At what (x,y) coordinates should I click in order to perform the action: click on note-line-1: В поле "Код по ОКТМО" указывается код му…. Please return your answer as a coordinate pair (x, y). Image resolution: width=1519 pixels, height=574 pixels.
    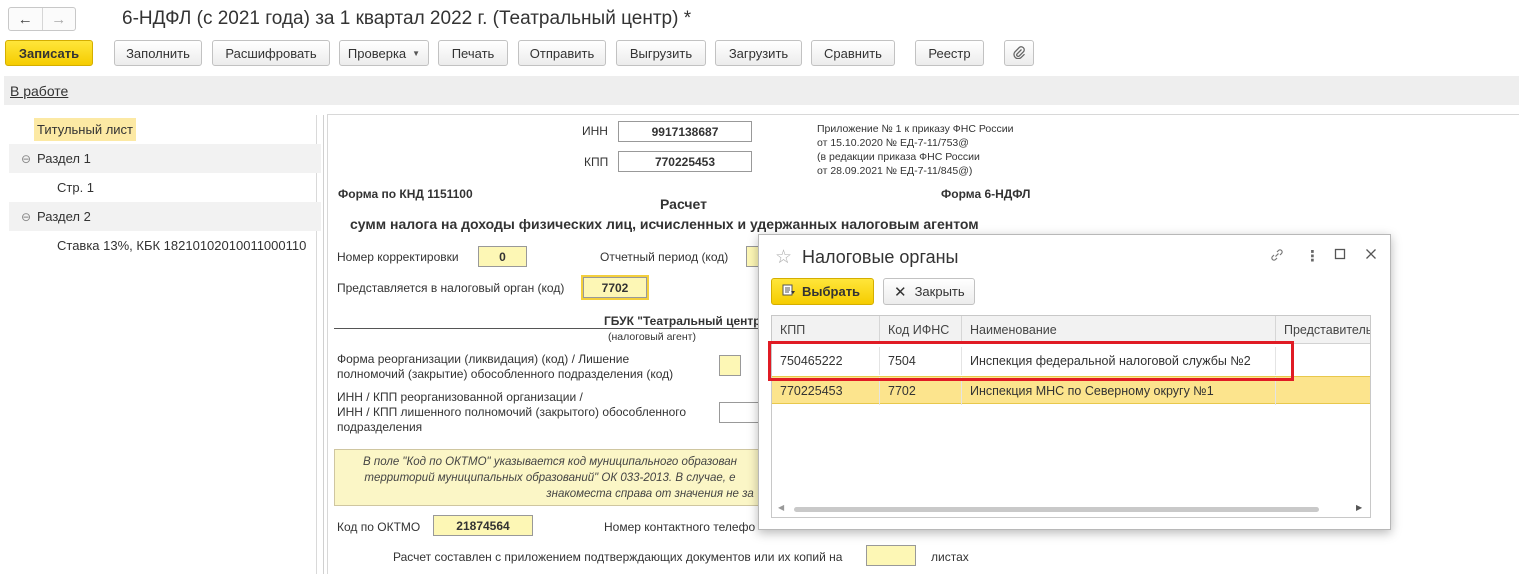
    Looking at the image, I should click on (550, 462).